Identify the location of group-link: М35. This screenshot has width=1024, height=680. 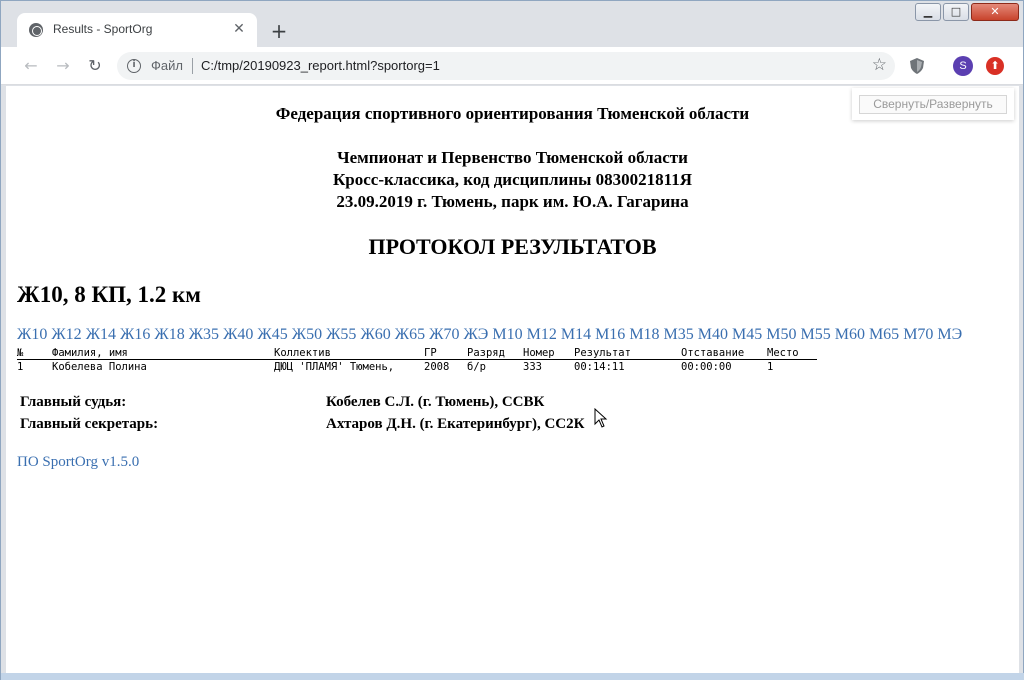
(679, 334).